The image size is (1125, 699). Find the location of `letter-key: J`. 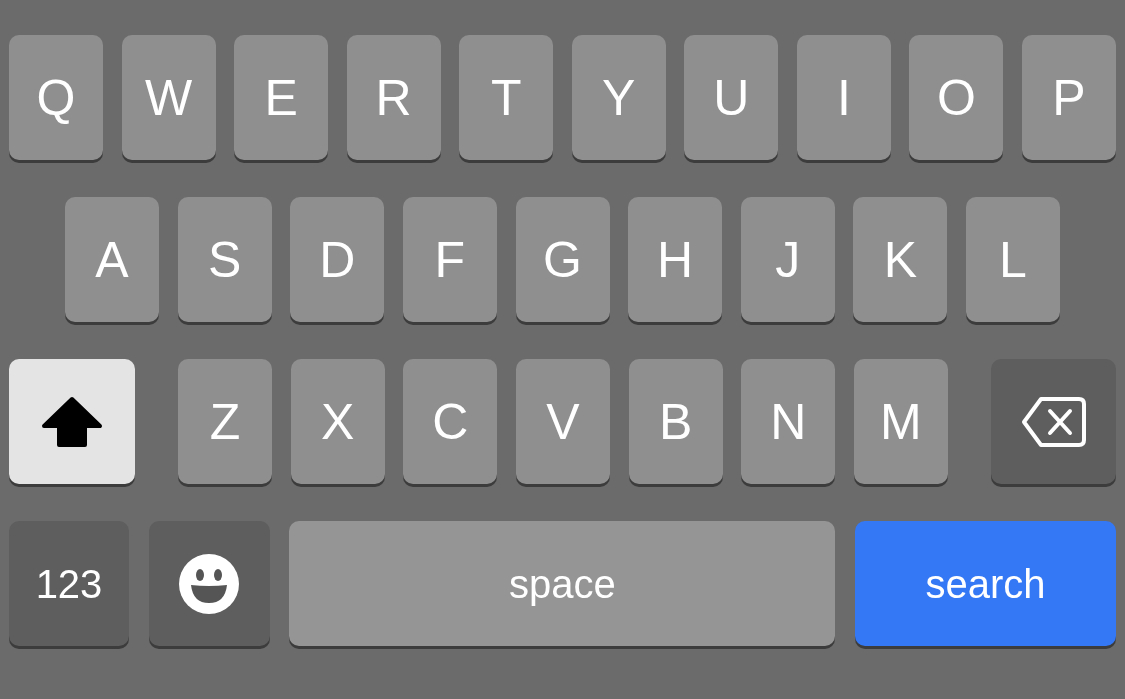

letter-key: J is located at coordinates (787, 259).